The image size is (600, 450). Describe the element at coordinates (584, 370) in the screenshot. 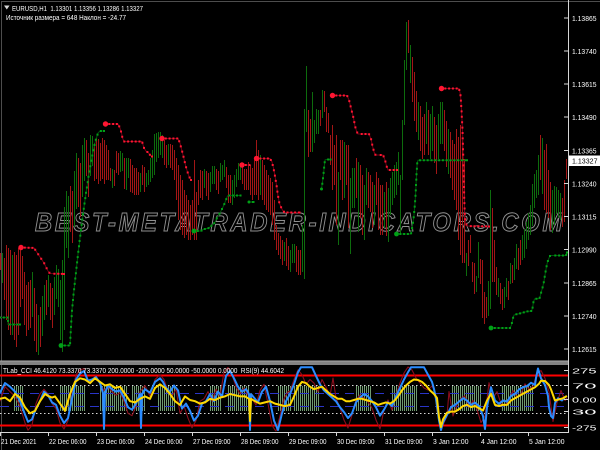

I see `svg-text: 275` at that location.